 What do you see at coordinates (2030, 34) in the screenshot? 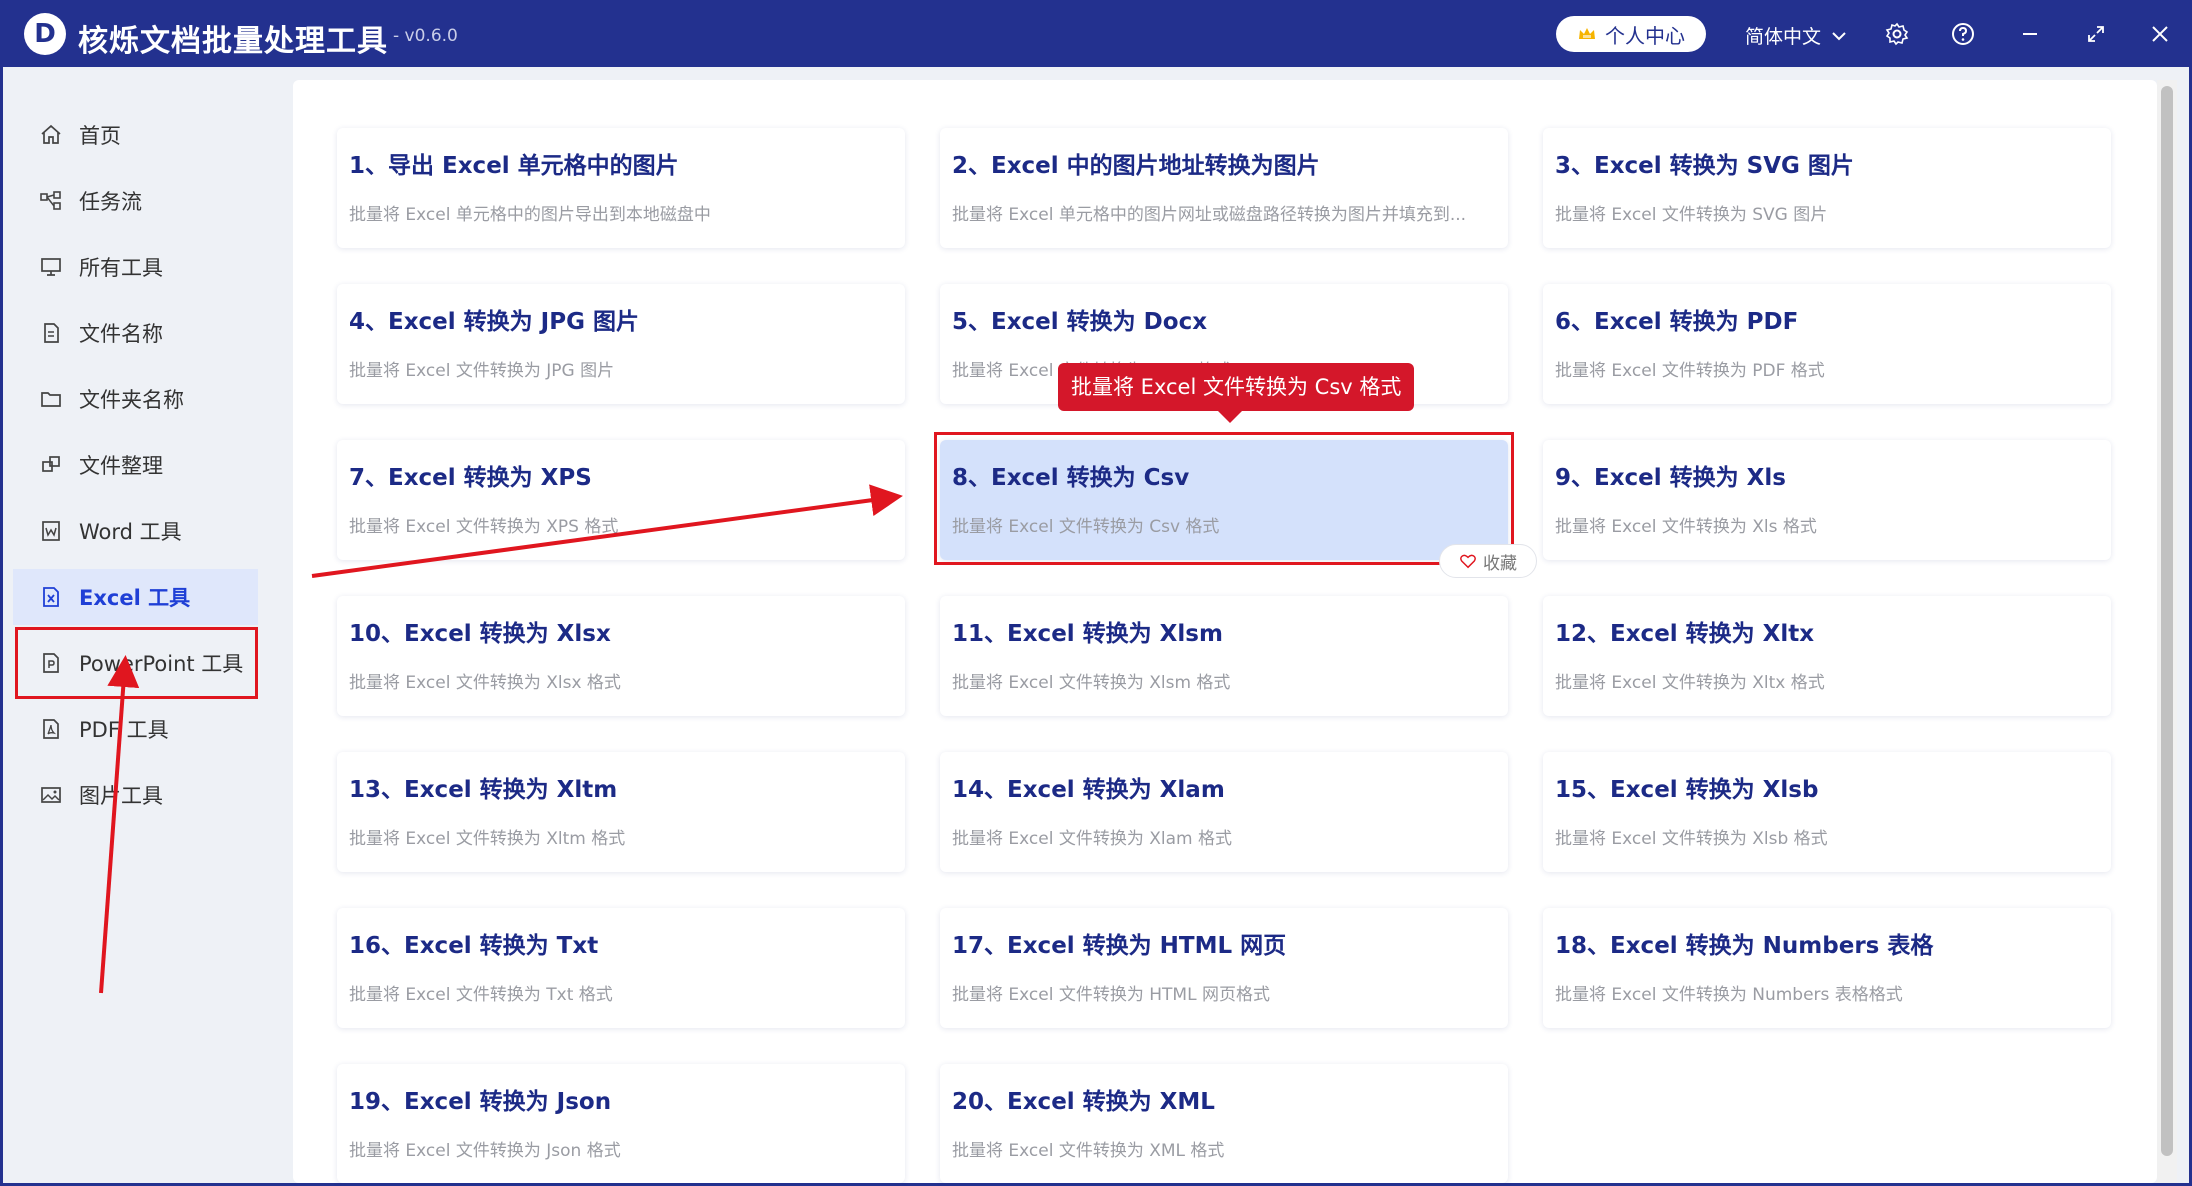
I see `minimize-icon` at bounding box center [2030, 34].